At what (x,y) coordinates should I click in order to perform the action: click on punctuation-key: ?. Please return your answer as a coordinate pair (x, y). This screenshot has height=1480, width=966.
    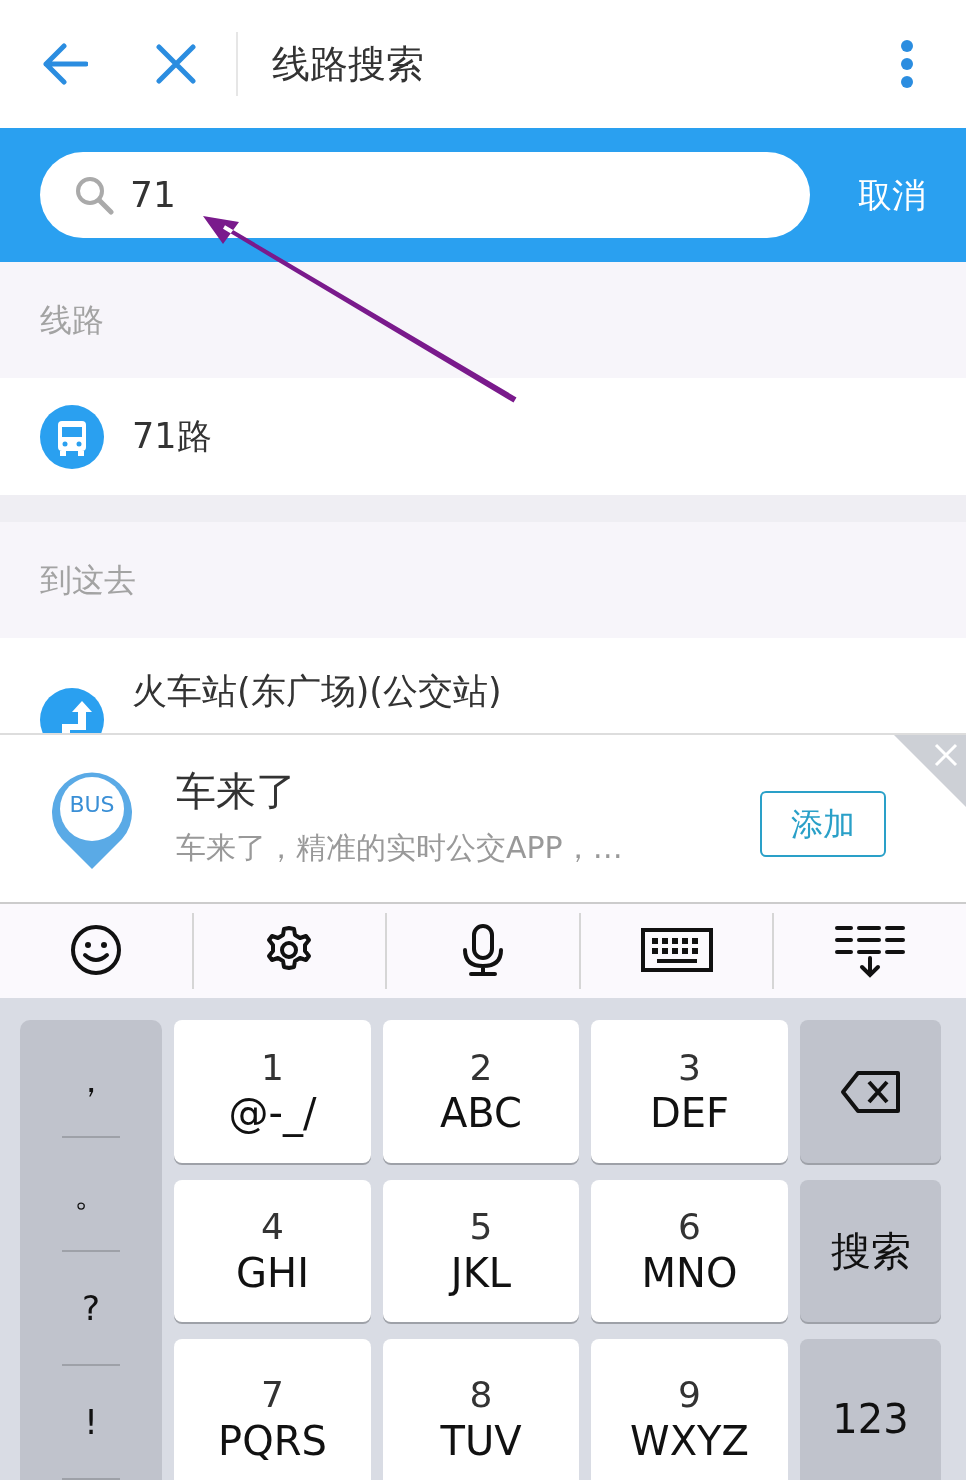
    Looking at the image, I should click on (91, 1308).